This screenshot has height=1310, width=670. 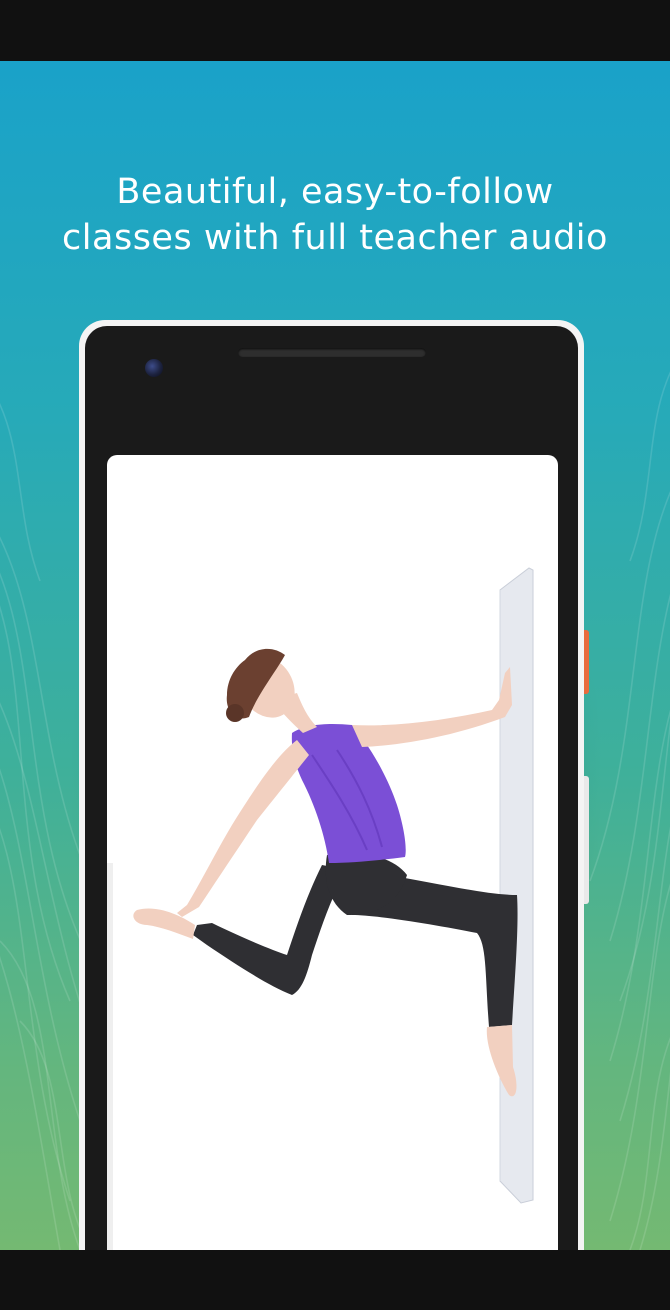 I want to click on arm-to-foot, so click(x=243, y=828).